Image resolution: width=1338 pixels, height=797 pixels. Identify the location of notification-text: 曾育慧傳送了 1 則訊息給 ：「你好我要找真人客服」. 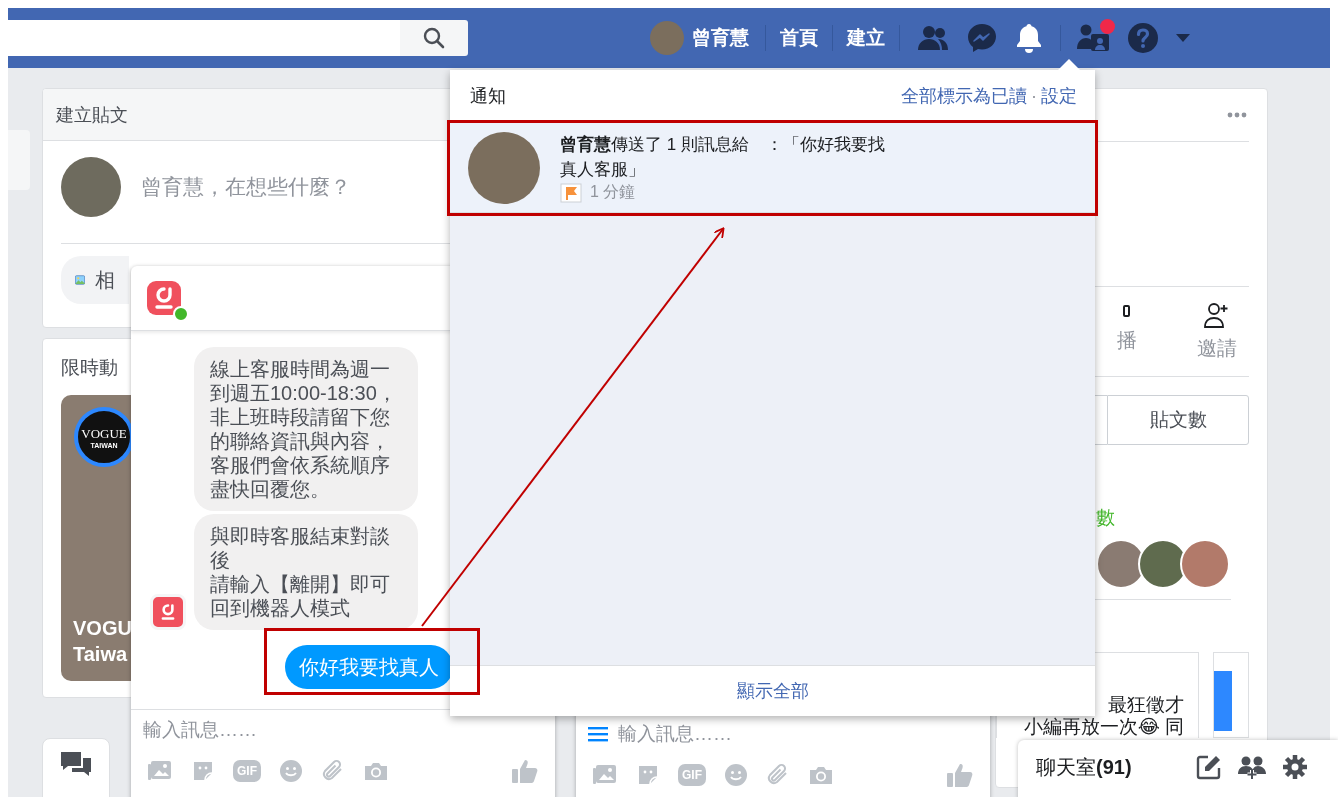
(723, 157).